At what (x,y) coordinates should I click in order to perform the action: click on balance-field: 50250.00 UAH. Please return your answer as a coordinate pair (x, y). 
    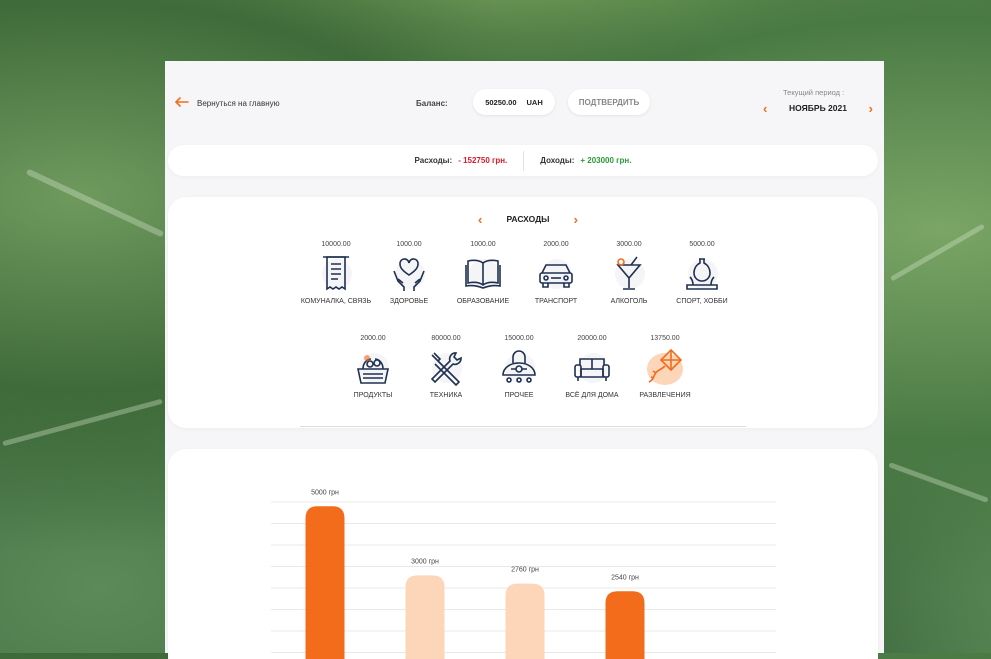
    Looking at the image, I should click on (514, 102).